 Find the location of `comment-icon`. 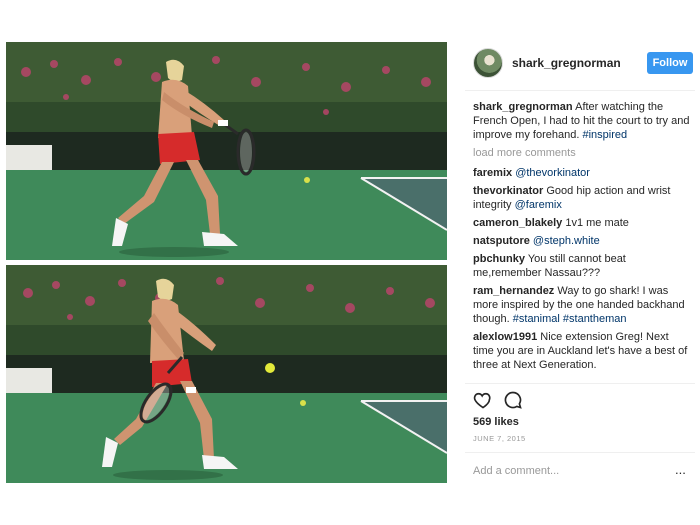

comment-icon is located at coordinates (513, 400).